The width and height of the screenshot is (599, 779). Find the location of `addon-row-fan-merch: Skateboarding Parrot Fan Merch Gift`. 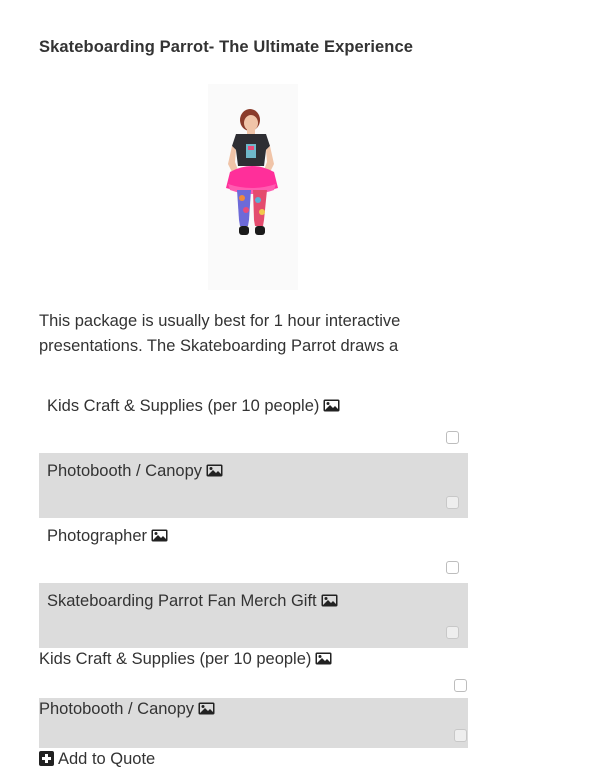

addon-row-fan-merch: Skateboarding Parrot Fan Merch Gift is located at coordinates (253, 615).